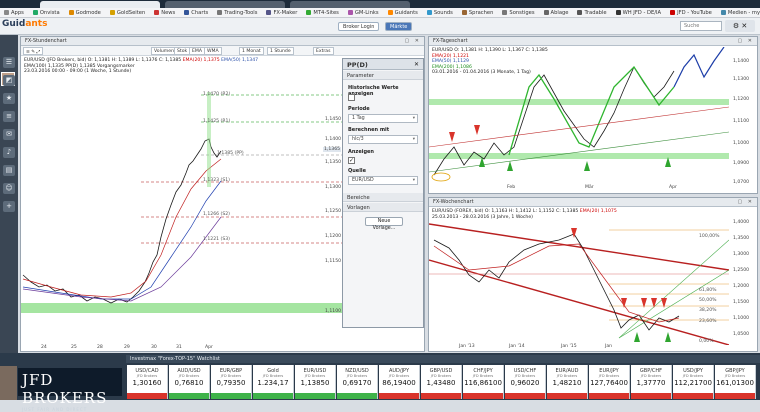 The height and width of the screenshot is (412, 760). Describe the element at coordinates (383, 207) in the screenshot. I see `section-templates: Vorlagen` at that location.